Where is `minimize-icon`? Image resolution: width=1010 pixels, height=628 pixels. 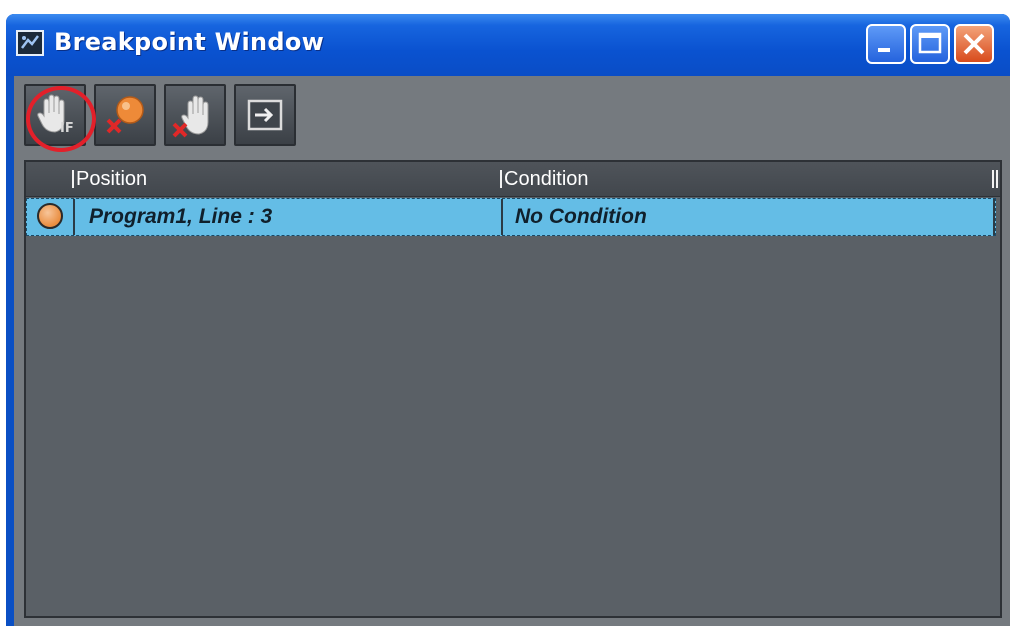 minimize-icon is located at coordinates (884, 50).